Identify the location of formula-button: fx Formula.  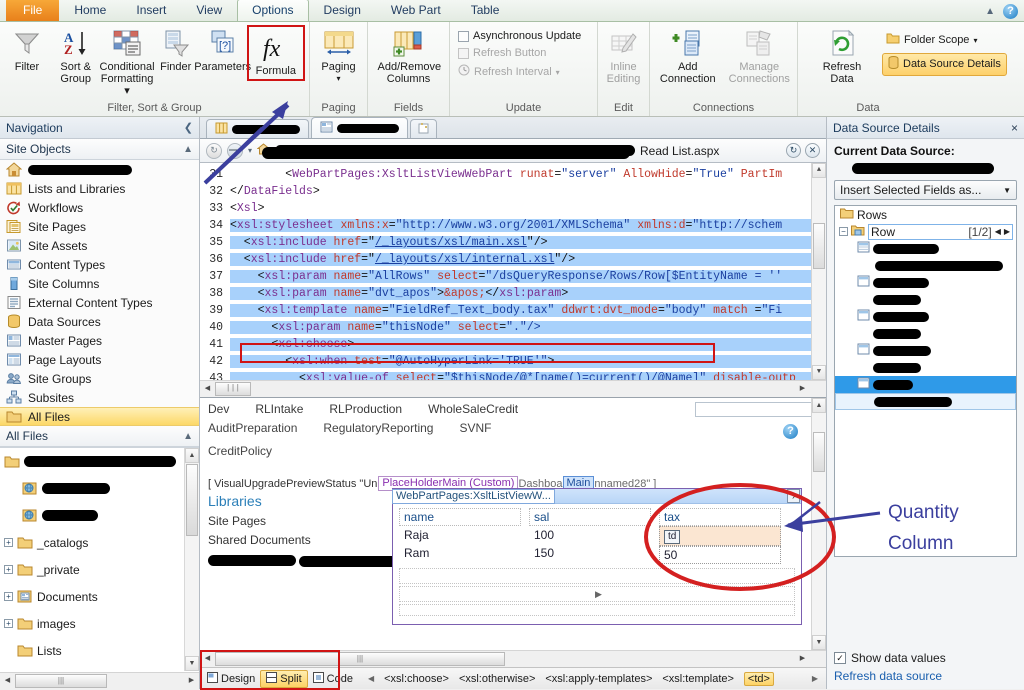
(276, 53).